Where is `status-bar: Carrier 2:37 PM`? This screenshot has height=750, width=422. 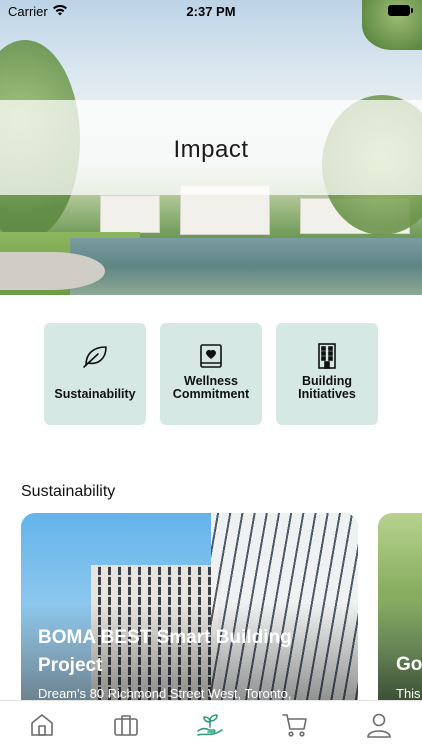
status-bar: Carrier 2:37 PM is located at coordinates (211, 11).